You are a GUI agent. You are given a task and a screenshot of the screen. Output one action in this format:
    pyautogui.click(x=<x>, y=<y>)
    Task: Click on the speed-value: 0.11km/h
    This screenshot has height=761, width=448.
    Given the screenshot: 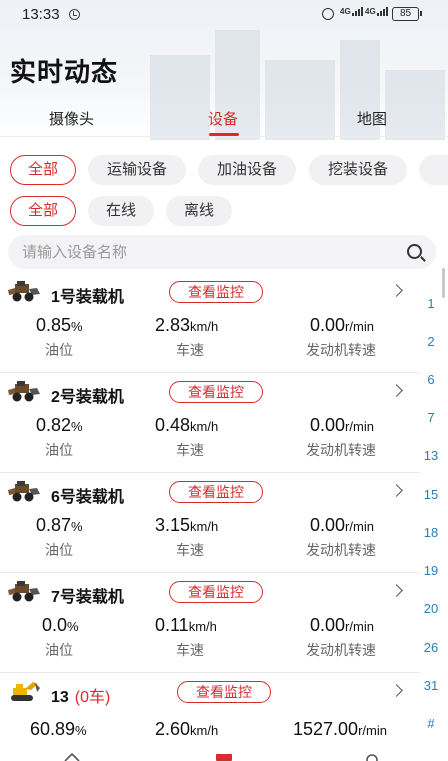 What is the action you would take?
    pyautogui.click(x=186, y=625)
    